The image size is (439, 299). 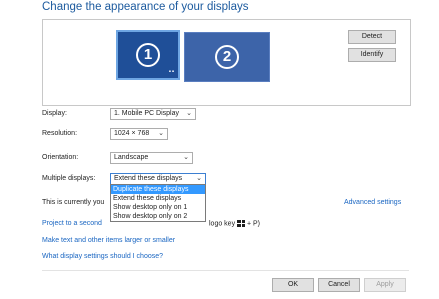 What do you see at coordinates (158, 207) in the screenshot?
I see `dropdown-option: Show desktop only on 1` at bounding box center [158, 207].